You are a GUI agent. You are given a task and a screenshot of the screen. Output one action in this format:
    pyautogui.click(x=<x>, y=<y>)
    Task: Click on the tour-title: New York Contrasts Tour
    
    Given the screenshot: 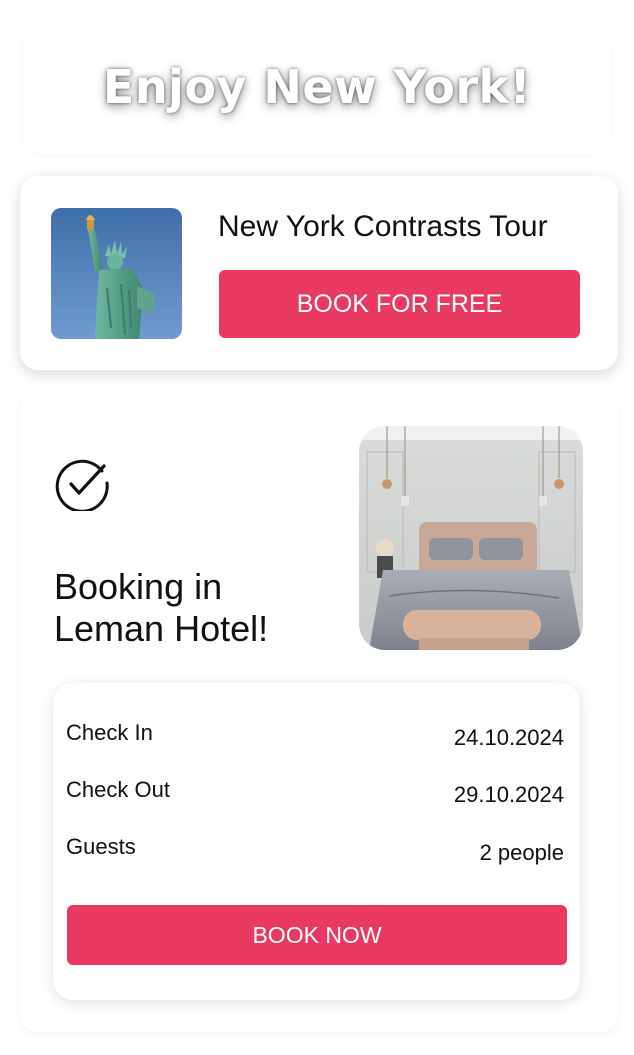 What is the action you would take?
    pyautogui.click(x=383, y=226)
    